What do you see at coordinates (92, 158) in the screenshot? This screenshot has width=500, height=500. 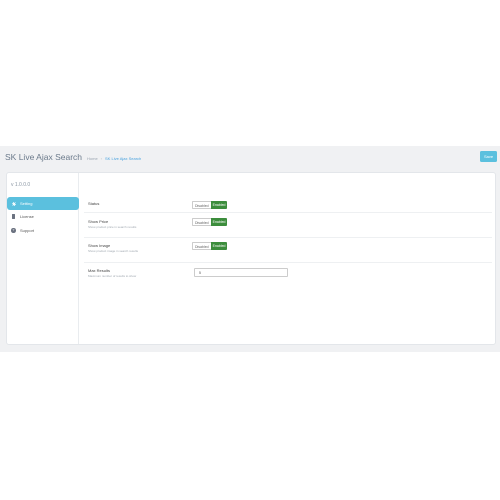 I see `breadcrumb-home-link: Home` at bounding box center [92, 158].